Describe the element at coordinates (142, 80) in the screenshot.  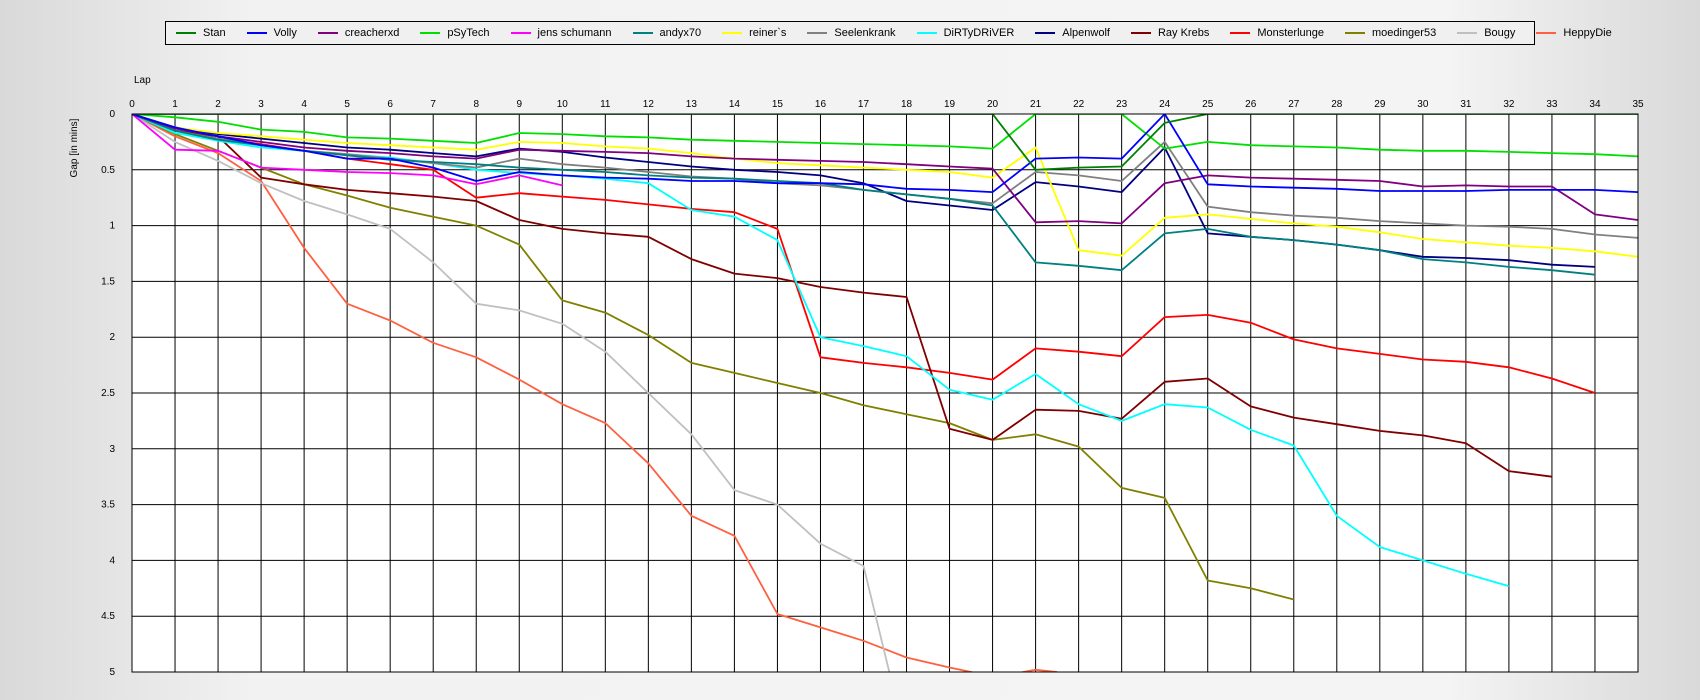
I see `x-axis-title: Lap` at that location.